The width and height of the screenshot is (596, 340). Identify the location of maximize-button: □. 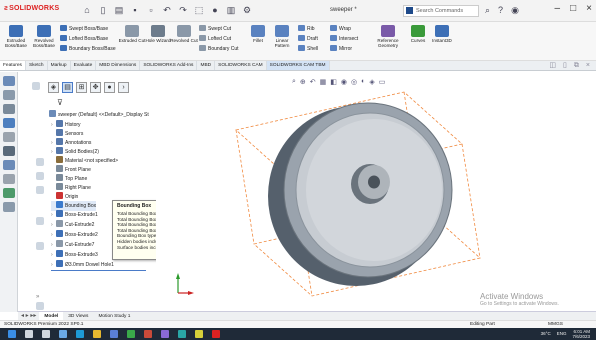
(573, 8).